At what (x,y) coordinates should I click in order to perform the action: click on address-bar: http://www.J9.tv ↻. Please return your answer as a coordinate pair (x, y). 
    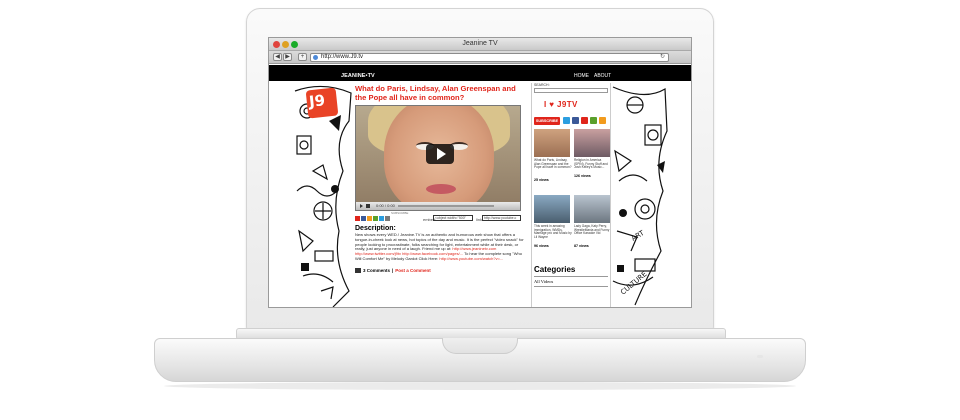
    Looking at the image, I should click on (489, 57).